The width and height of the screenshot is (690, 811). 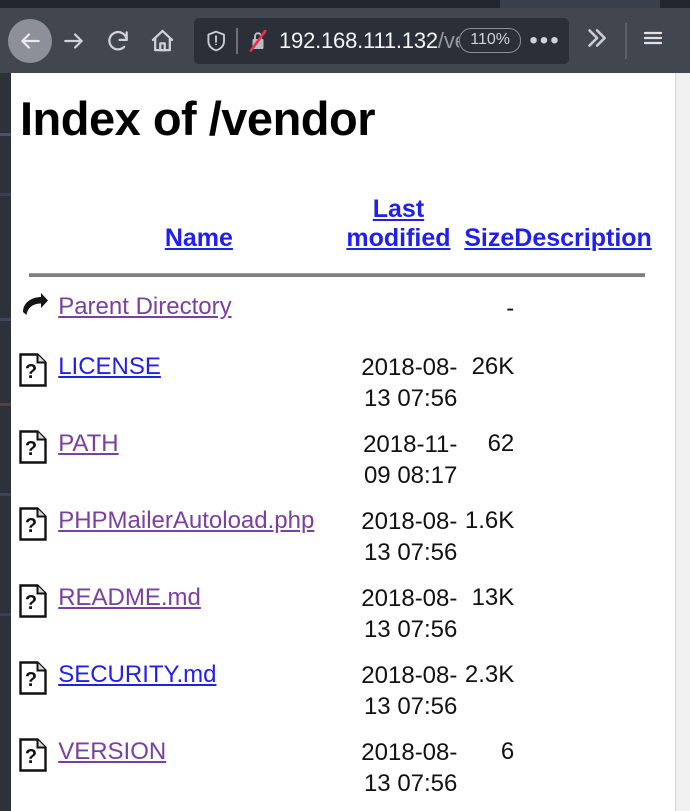 What do you see at coordinates (493, 366) in the screenshot?
I see `row-size-cell: 26K` at bounding box center [493, 366].